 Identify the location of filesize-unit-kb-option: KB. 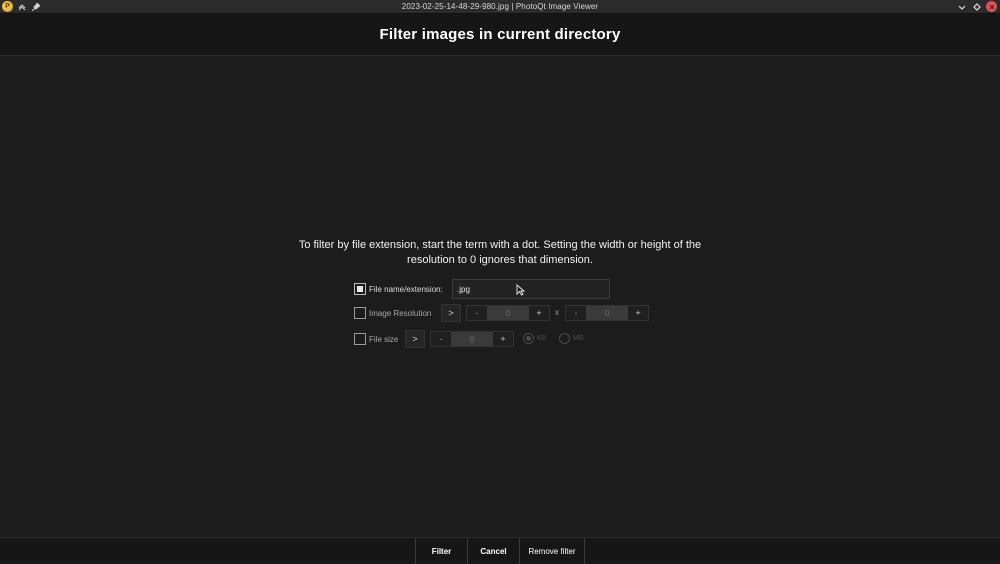
(534, 338).